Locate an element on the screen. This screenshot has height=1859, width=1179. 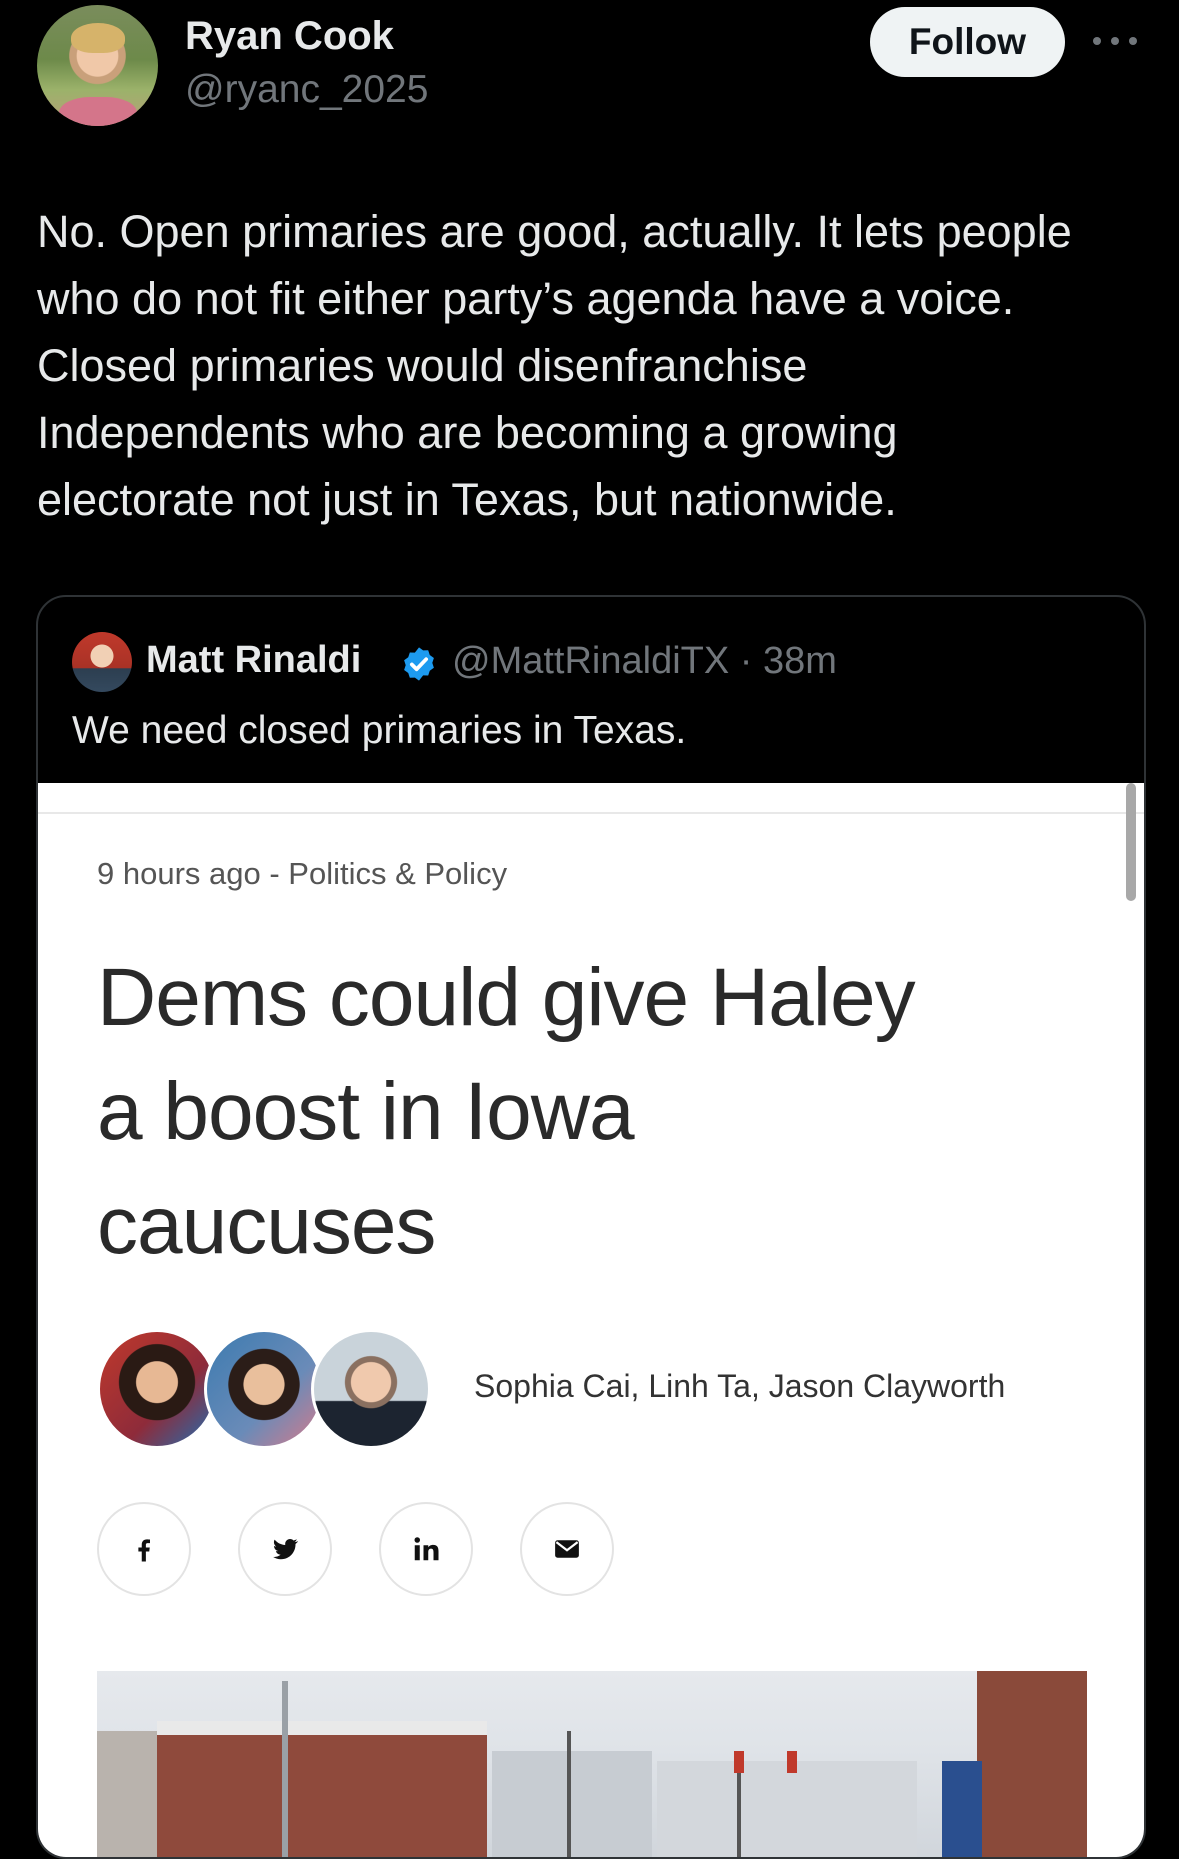
headline-line: a boost in Iowa is located at coordinates (366, 1111).